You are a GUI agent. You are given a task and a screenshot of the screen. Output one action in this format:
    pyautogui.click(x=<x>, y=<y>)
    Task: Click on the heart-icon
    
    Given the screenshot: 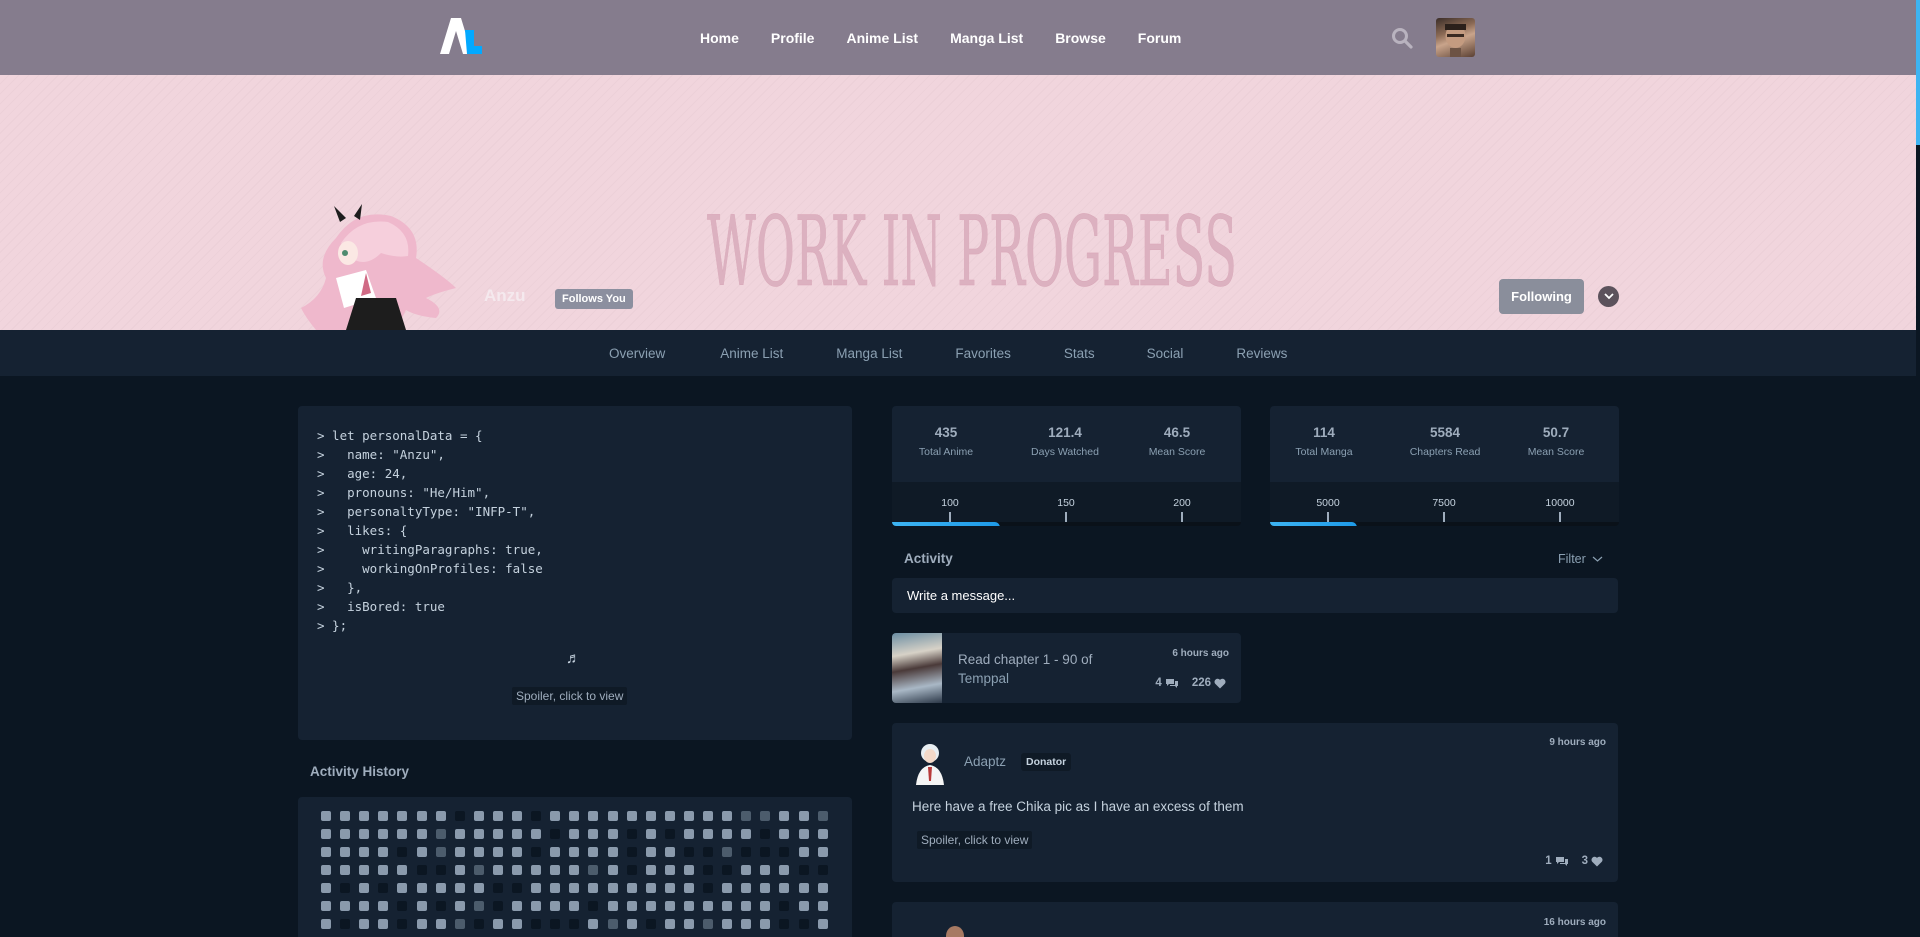 What is the action you would take?
    pyautogui.click(x=1597, y=861)
    